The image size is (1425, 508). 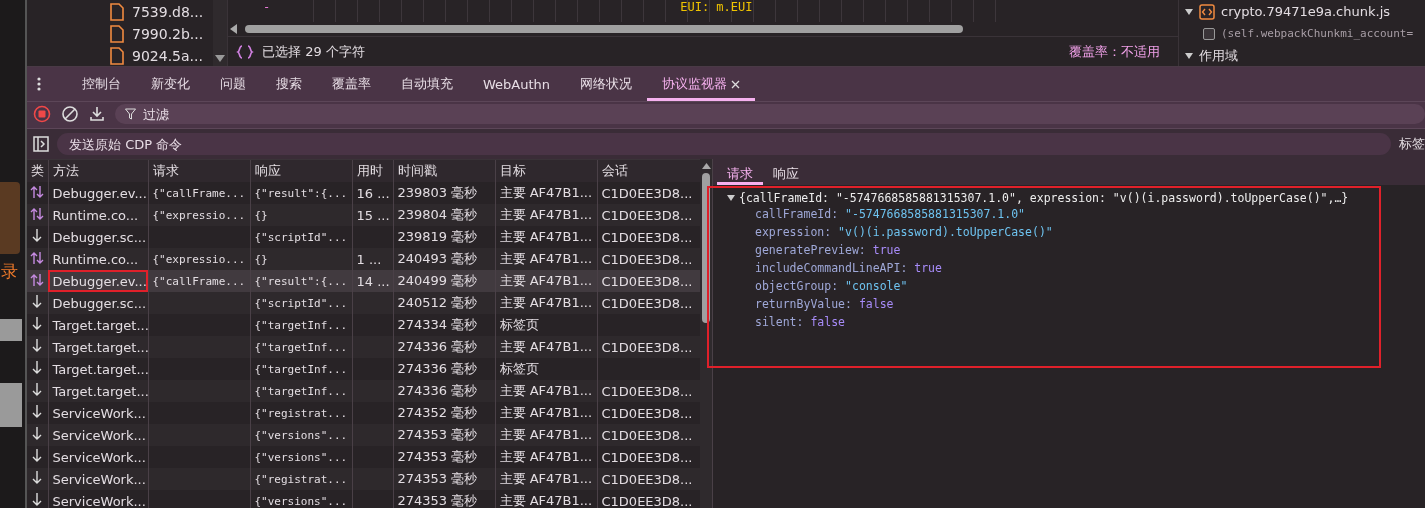 I want to click on column-header: 用时, so click(x=372, y=171).